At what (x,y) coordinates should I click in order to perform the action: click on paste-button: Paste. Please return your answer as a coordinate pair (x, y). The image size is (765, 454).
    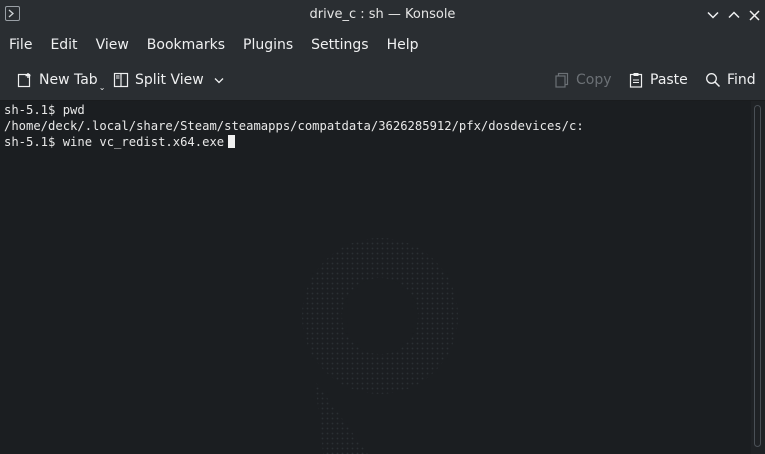
    Looking at the image, I should click on (657, 80).